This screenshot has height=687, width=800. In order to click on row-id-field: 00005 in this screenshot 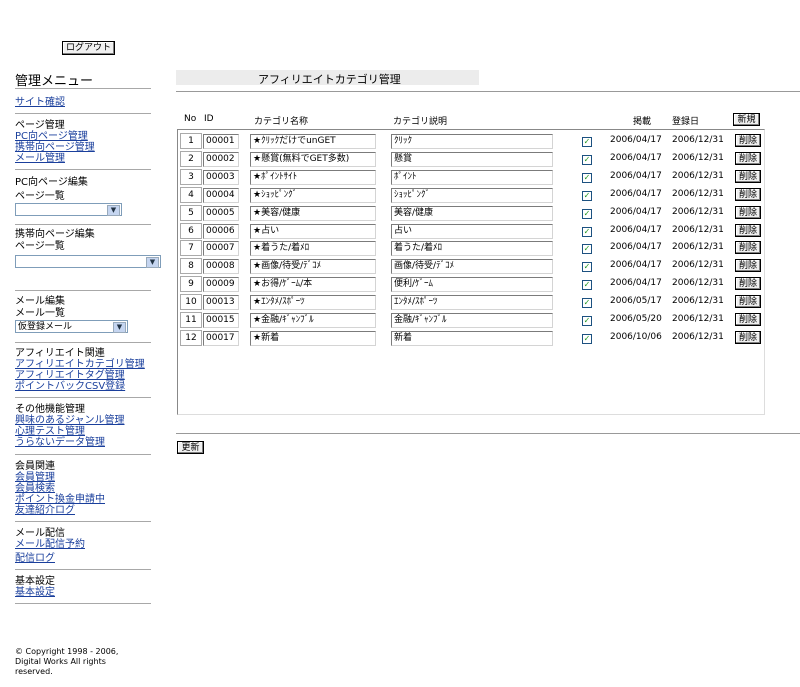, I will do `click(221, 213)`.